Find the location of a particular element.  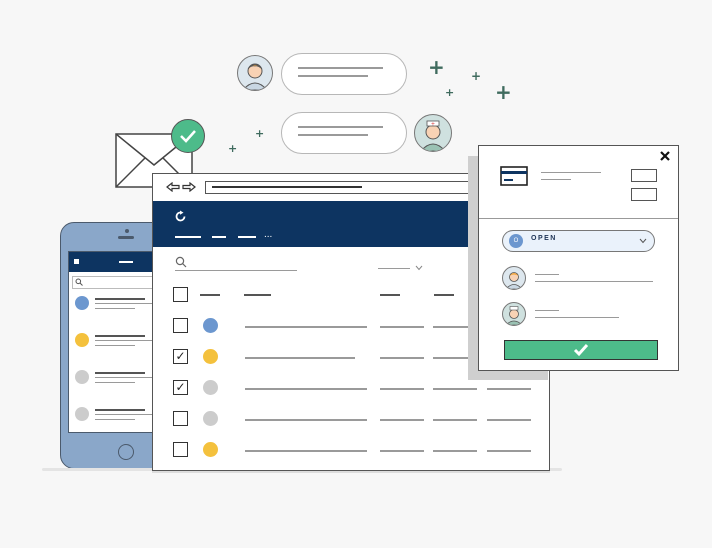

chat-bubble-nurse is located at coordinates (344, 133).